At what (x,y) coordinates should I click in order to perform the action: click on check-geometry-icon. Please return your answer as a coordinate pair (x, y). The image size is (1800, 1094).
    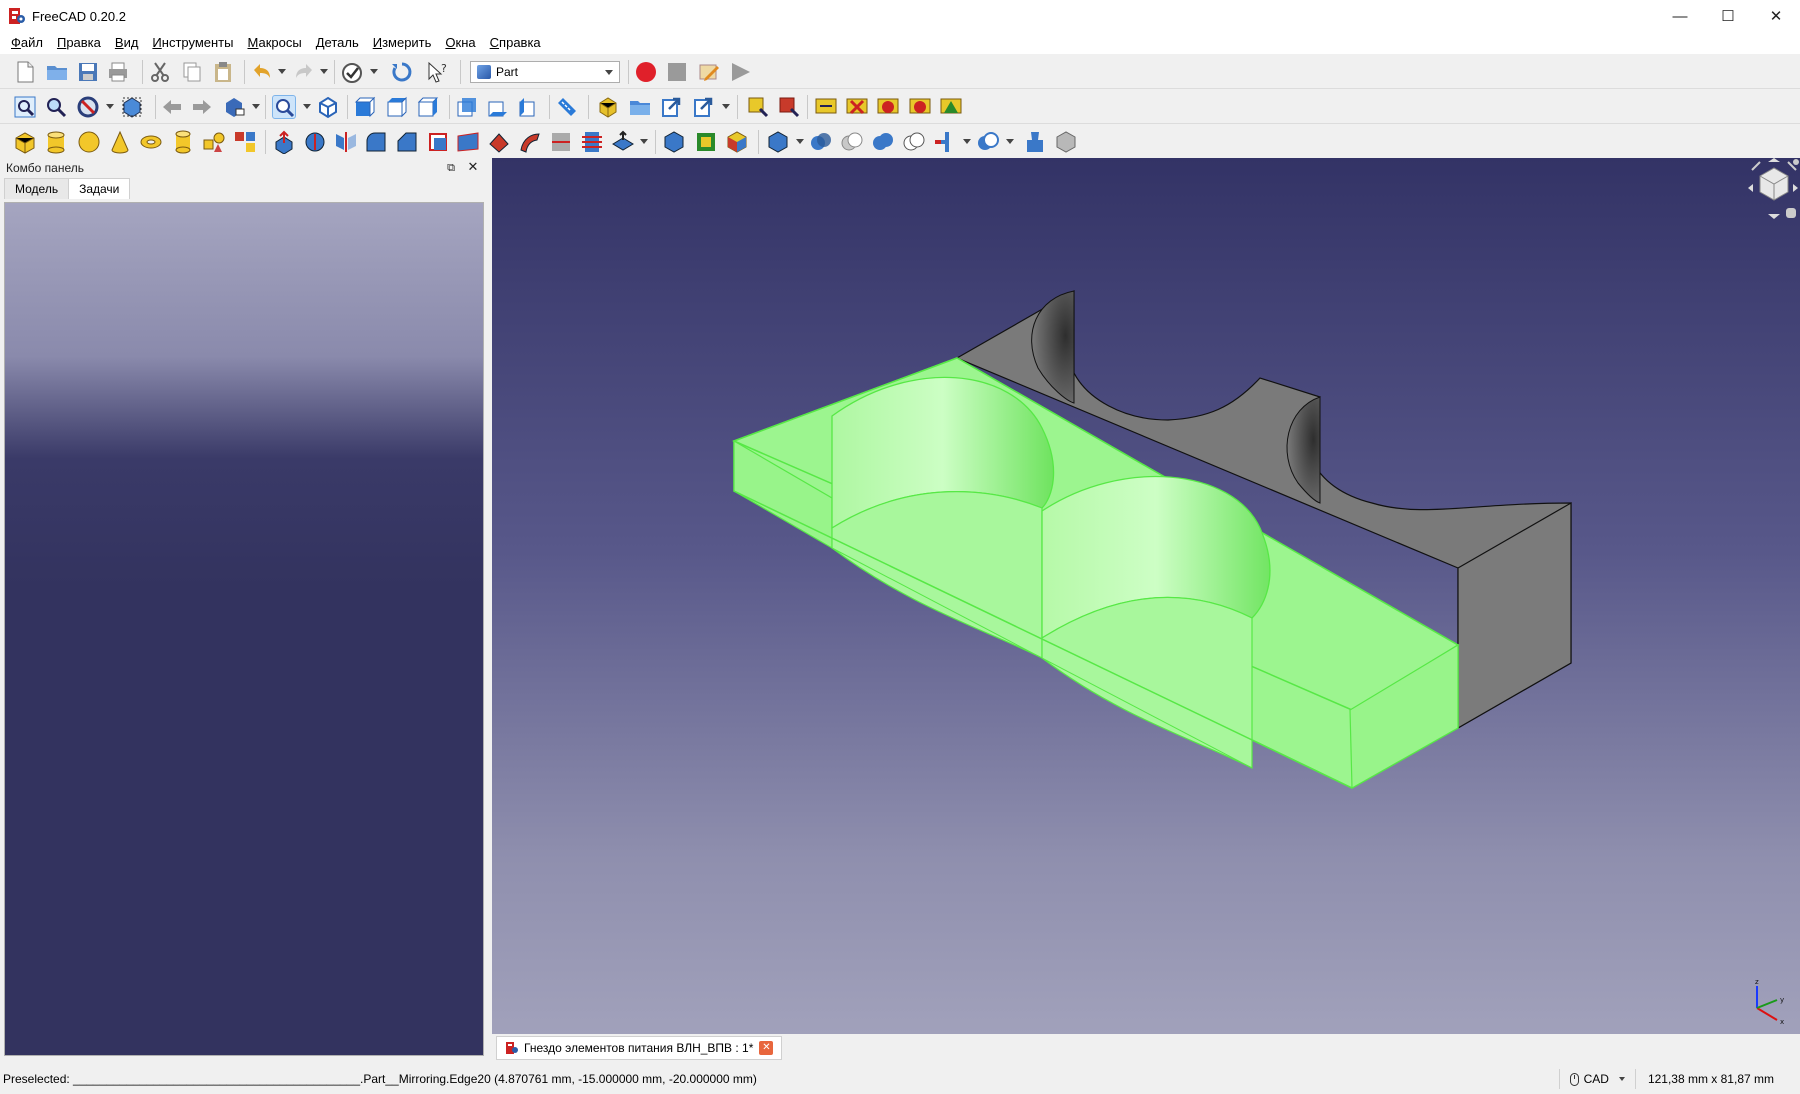
    Looking at the image, I should click on (1035, 142).